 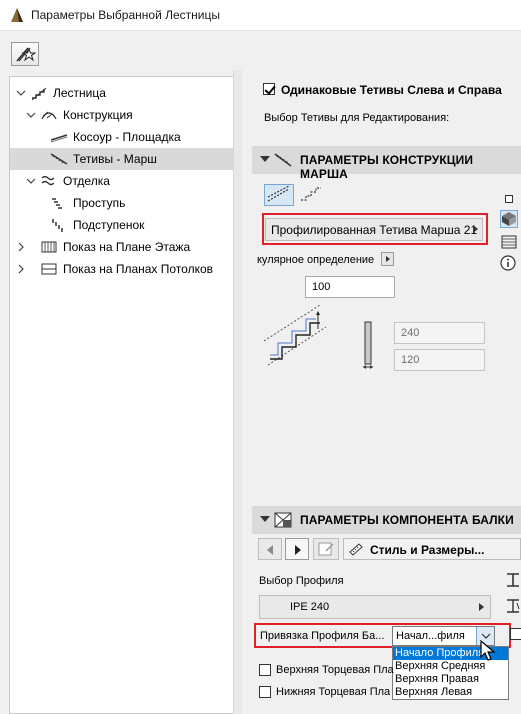 I want to click on white-square-icon, so click(x=509, y=199).